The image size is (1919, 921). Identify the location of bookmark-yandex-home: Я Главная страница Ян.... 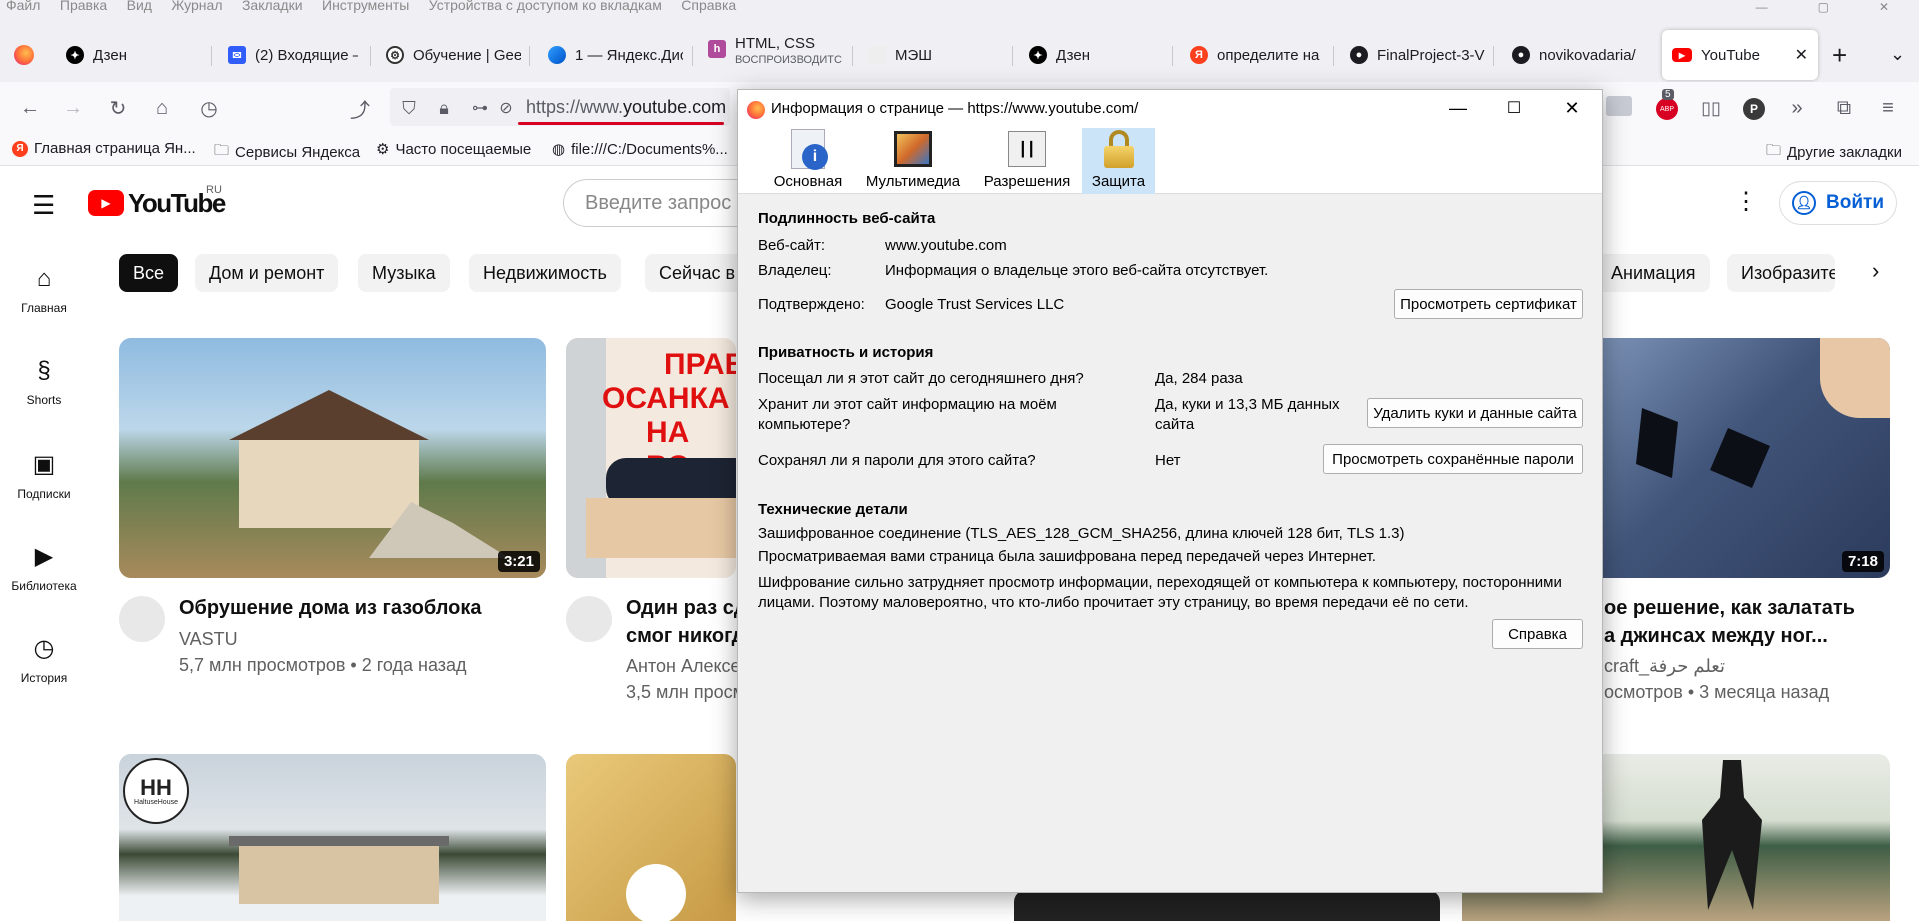
(104, 148).